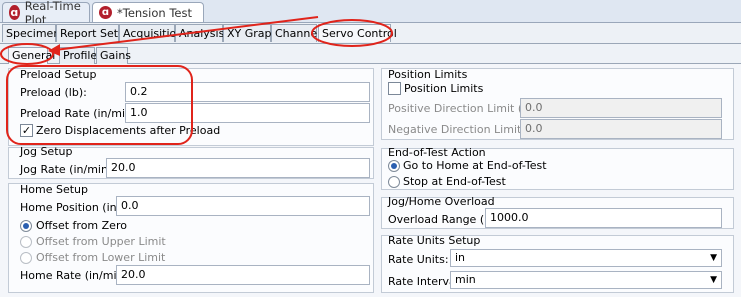  Describe the element at coordinates (54, 189) in the screenshot. I see `home-setup-title: Home Setup` at that location.